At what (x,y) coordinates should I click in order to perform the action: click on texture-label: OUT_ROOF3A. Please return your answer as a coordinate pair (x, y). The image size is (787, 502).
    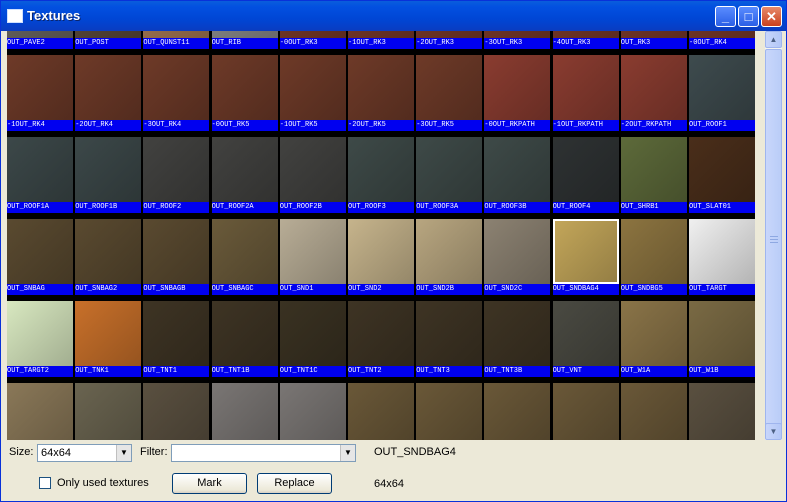
    Looking at the image, I should click on (449, 207).